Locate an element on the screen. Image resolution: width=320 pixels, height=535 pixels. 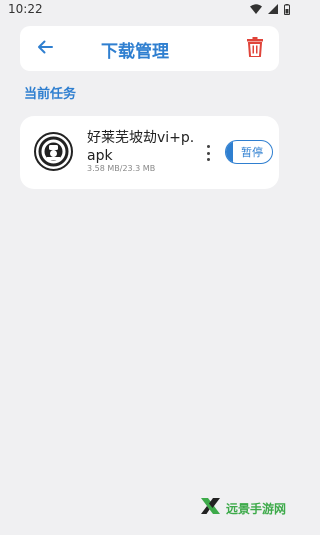
watermark-logo-icon is located at coordinates (211, 508).